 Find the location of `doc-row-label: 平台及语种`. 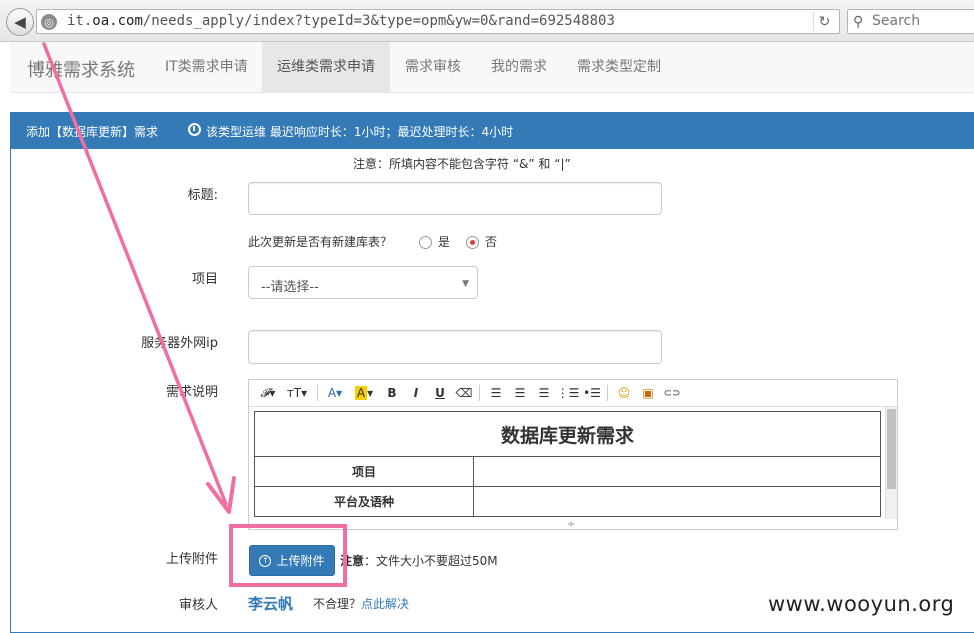

doc-row-label: 平台及语种 is located at coordinates (364, 501).